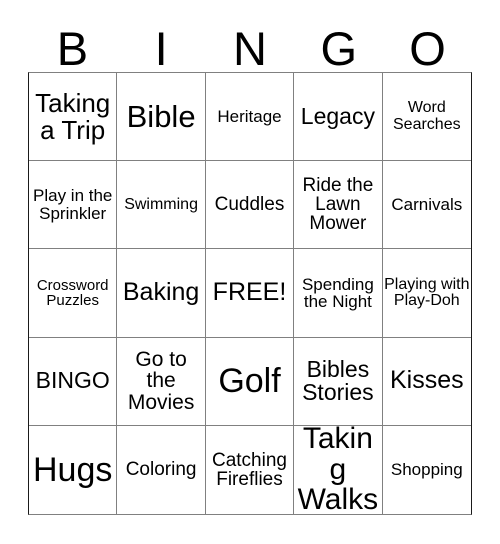  I want to click on bingo-cell: Golf, so click(250, 381).